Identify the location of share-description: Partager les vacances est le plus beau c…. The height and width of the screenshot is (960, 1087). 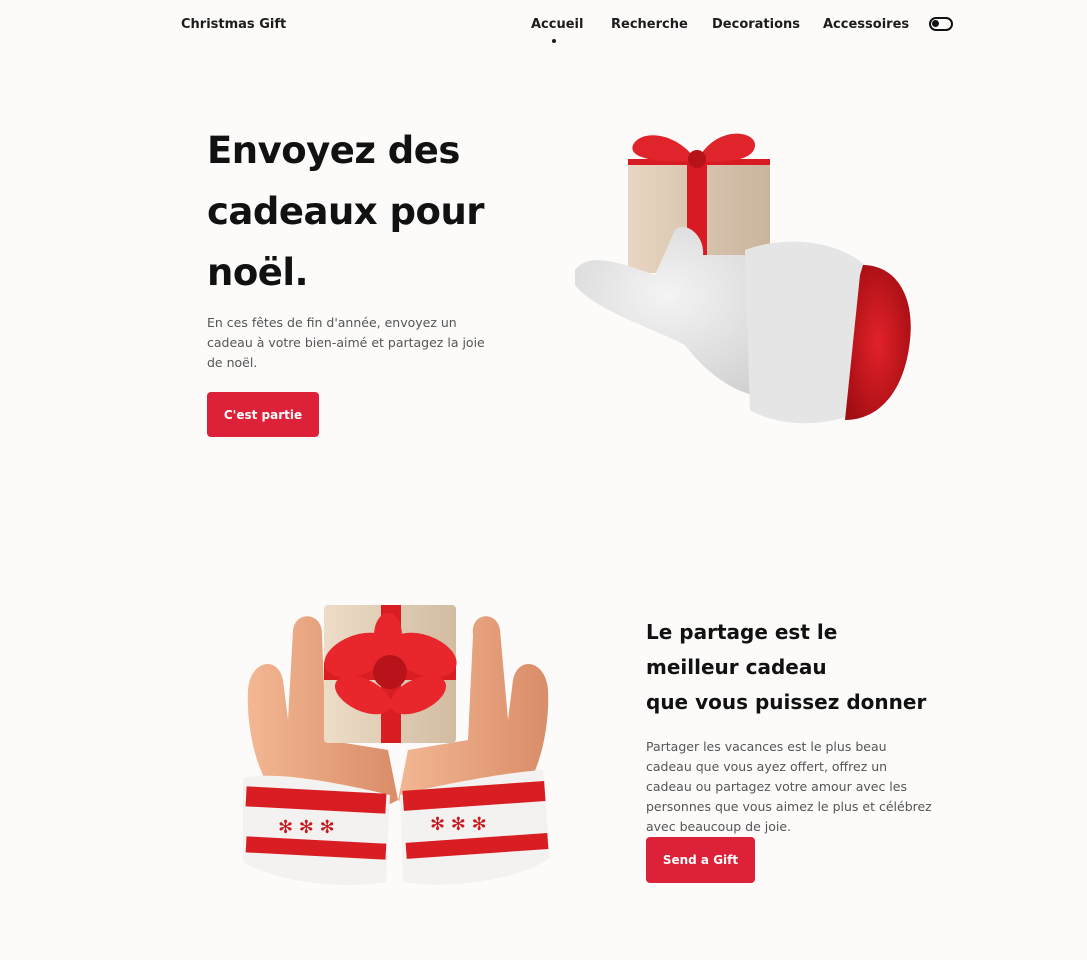
(789, 786).